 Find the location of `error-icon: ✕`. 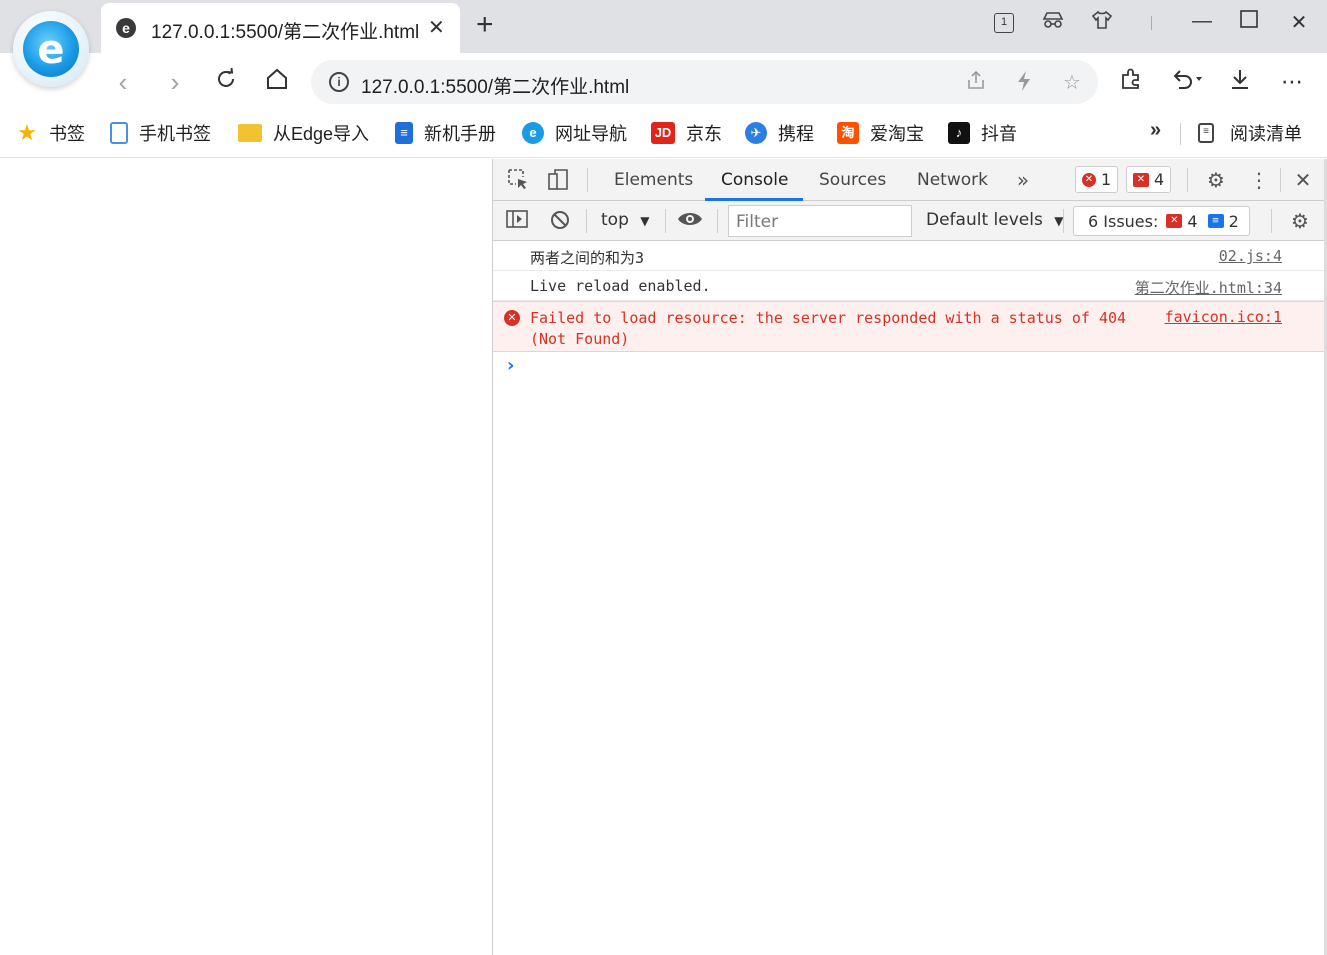

error-icon: ✕ is located at coordinates (512, 318).